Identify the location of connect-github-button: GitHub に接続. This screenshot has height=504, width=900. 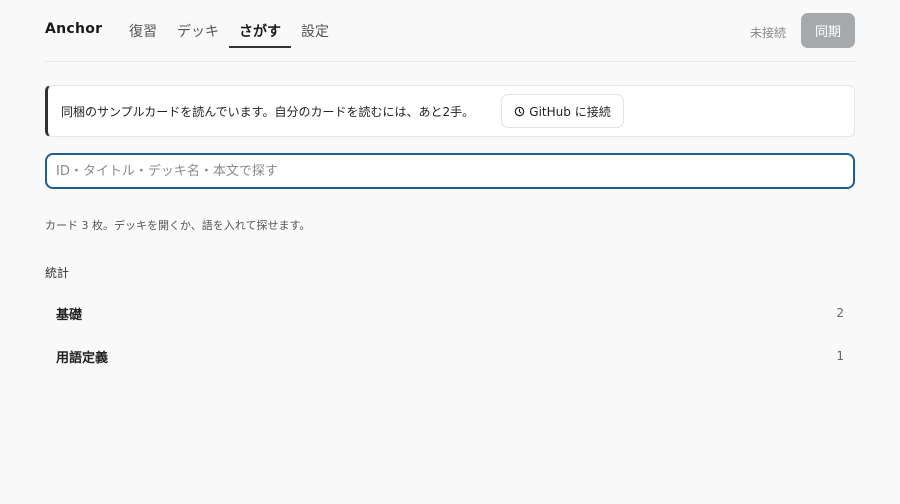
(562, 111).